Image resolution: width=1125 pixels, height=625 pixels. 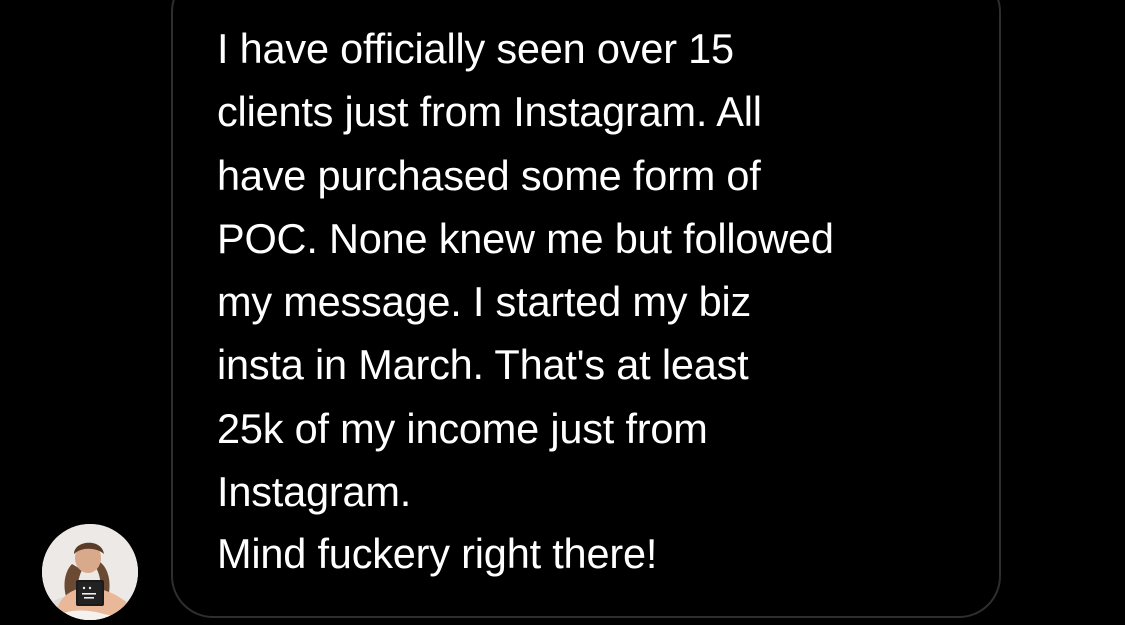 I want to click on profile-photo-avatar-icon, so click(x=90, y=572).